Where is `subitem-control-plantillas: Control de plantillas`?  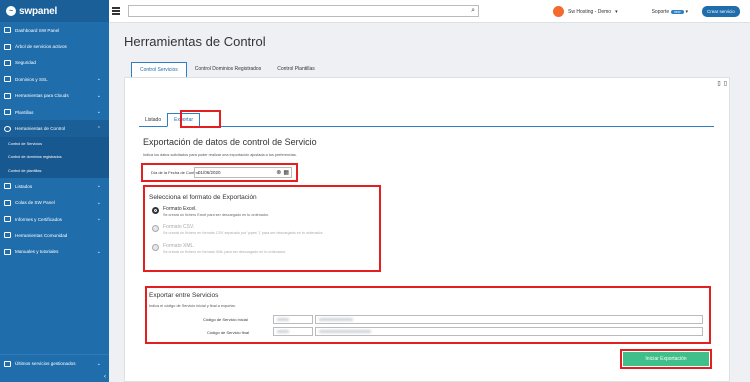
subitem-control-plantillas: Control de plantillas is located at coordinates (54, 171).